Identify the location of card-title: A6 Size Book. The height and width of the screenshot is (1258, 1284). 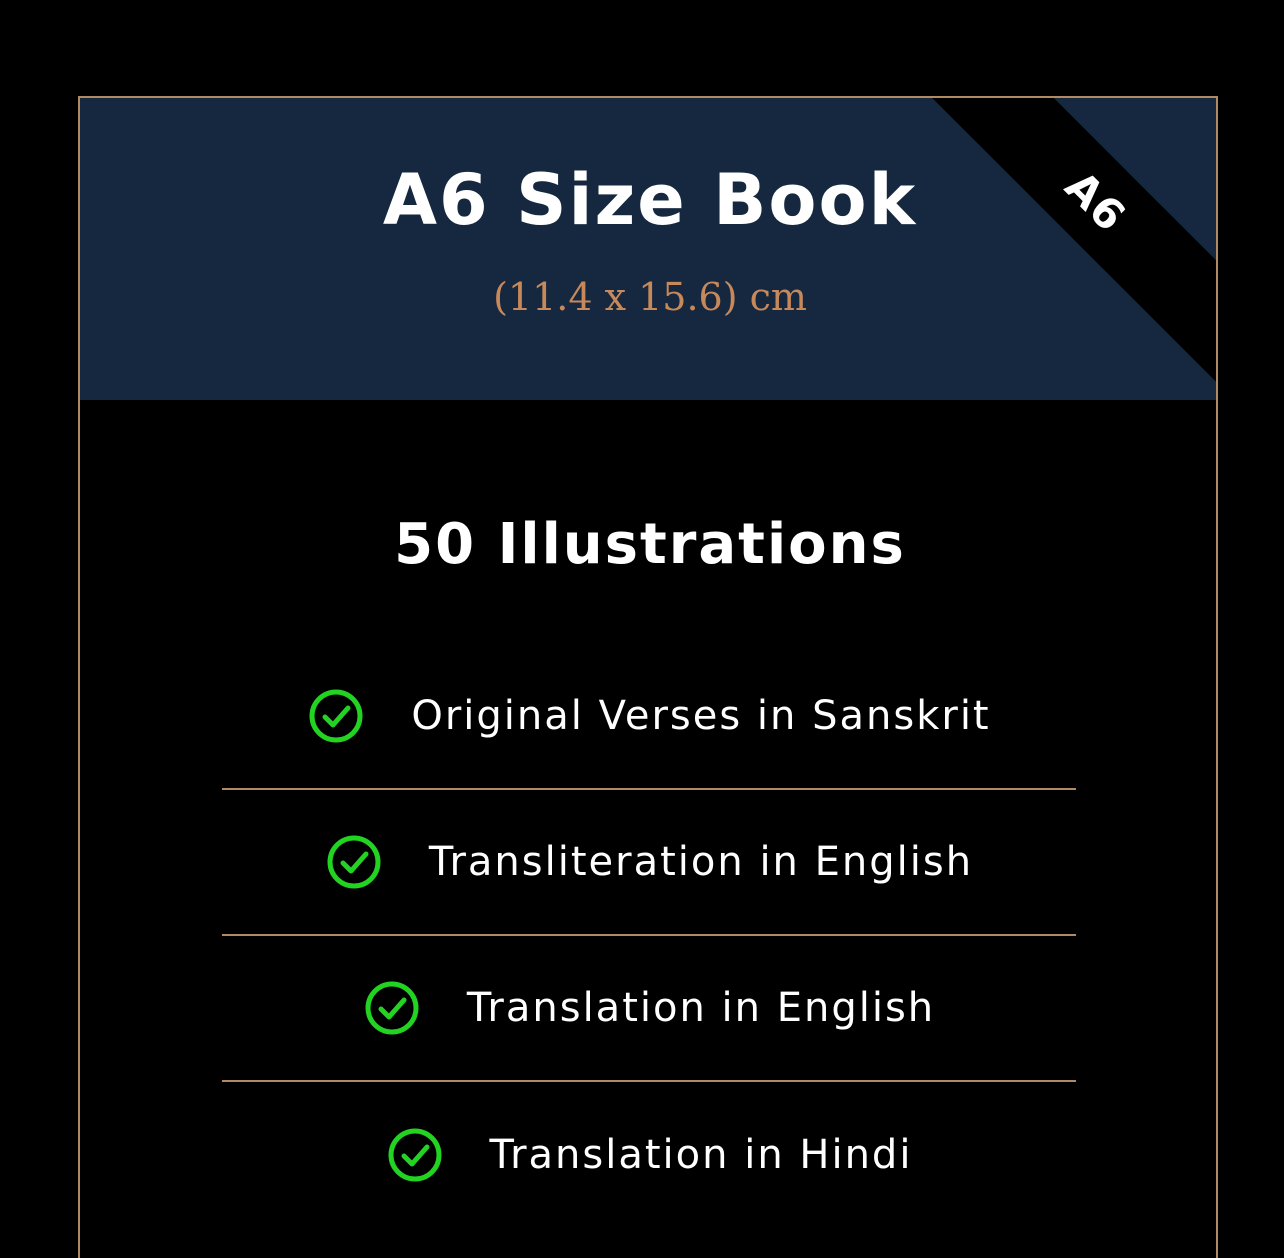
(650, 200).